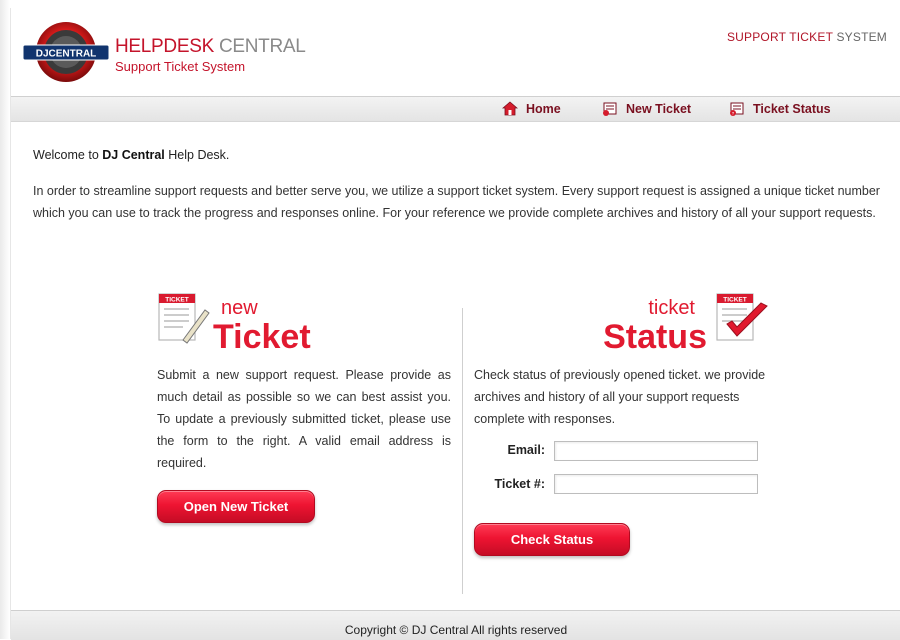  Describe the element at coordinates (262, 335) in the screenshot. I see `new-ticket-logo-big: Ticket` at that location.